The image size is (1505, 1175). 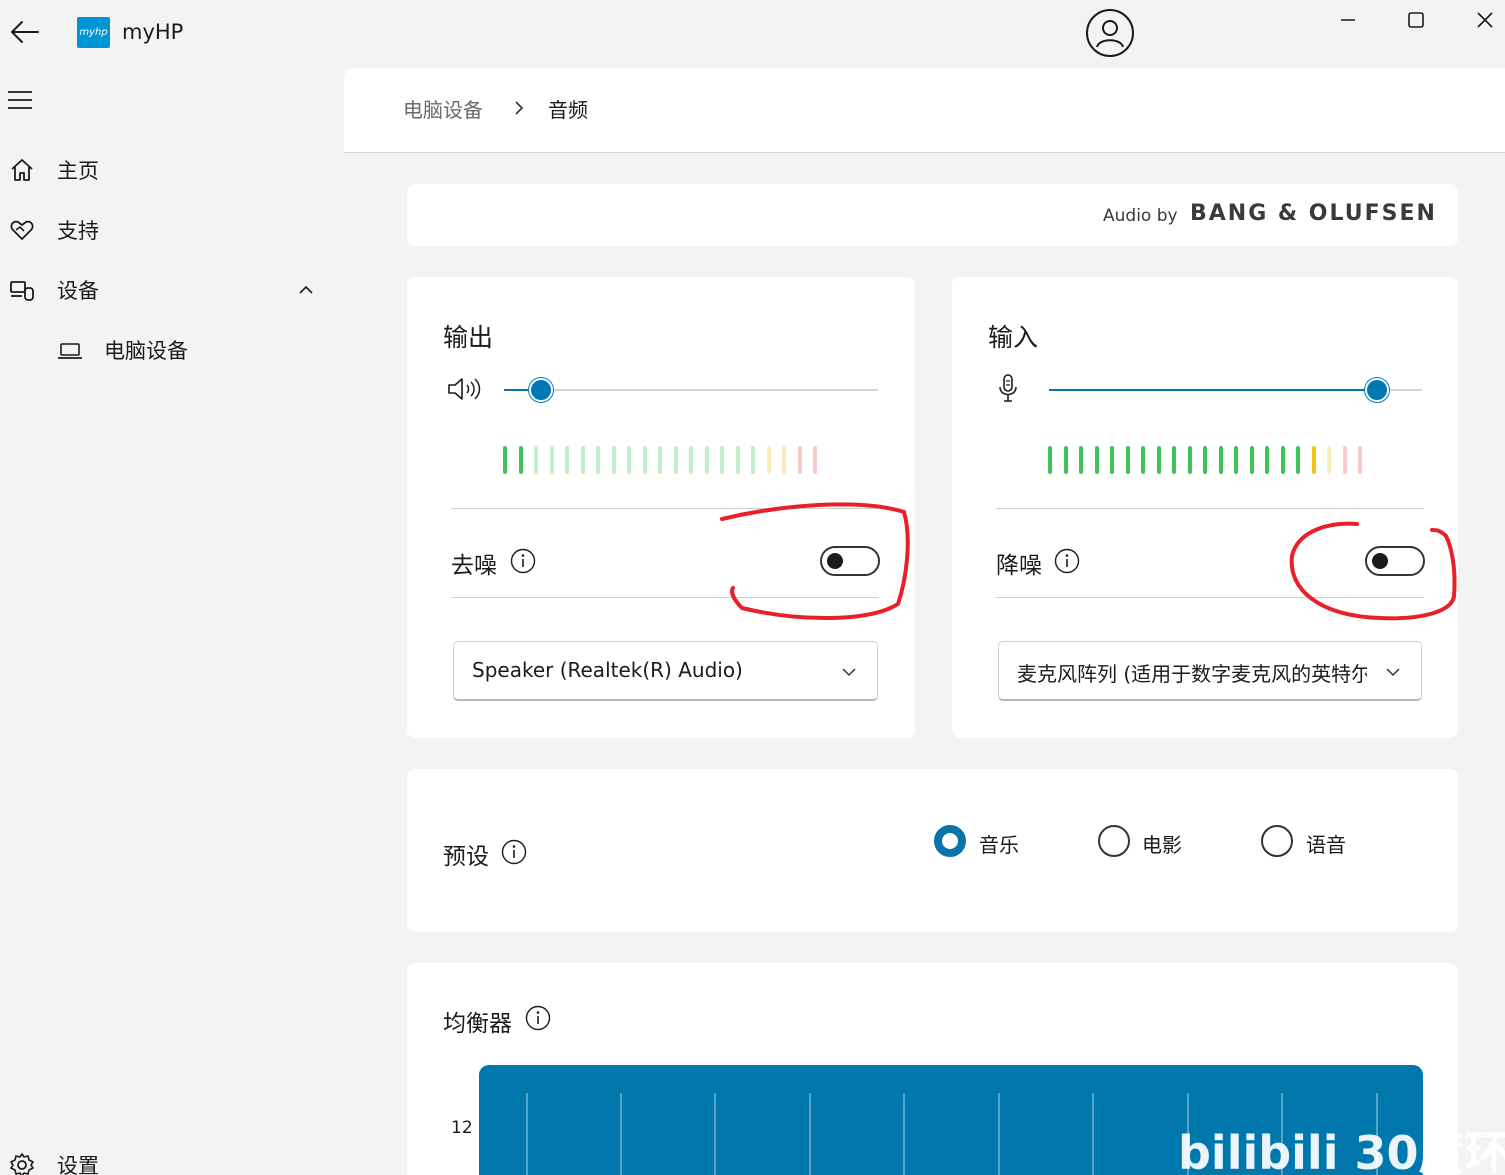 I want to click on user-icon, so click(x=1110, y=34).